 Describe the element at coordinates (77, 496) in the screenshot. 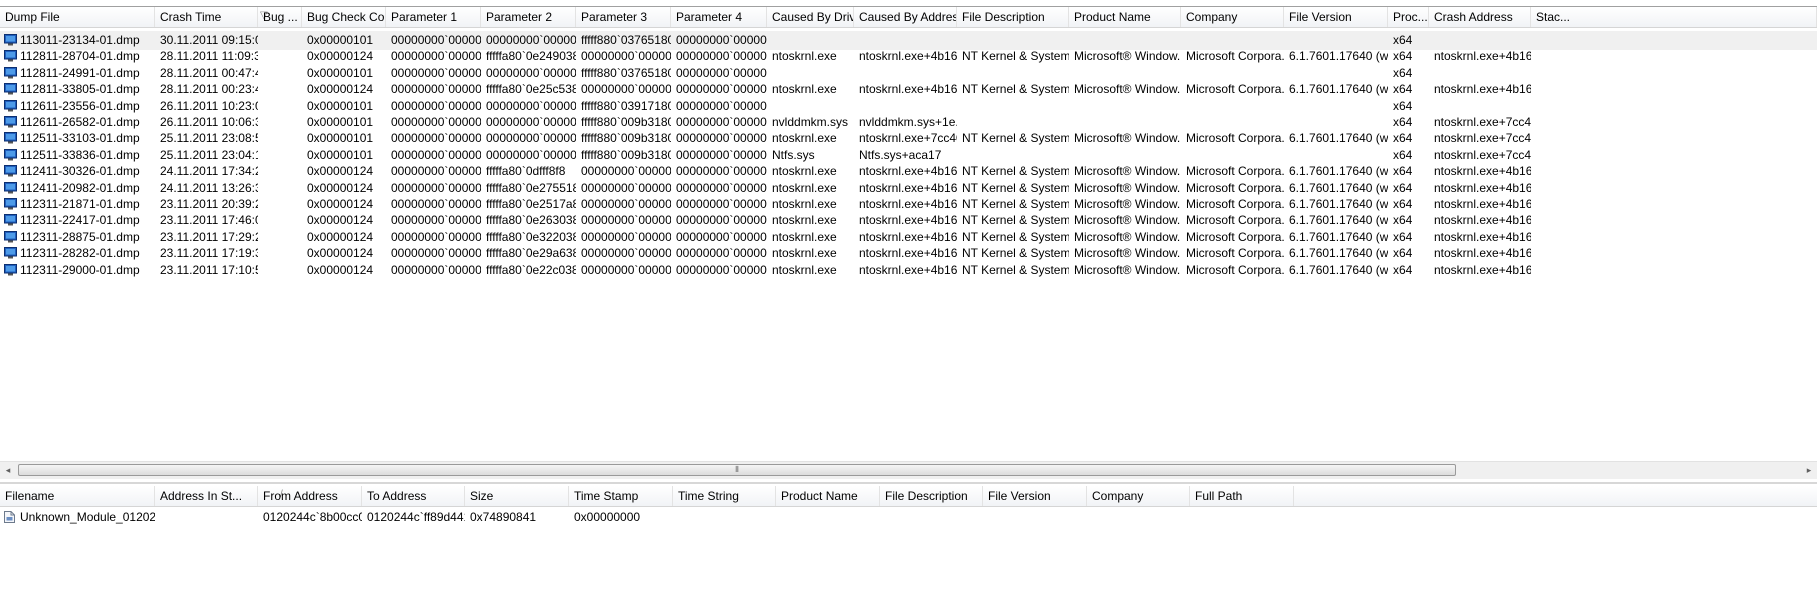

I see `module-column-header-0: Filename` at that location.